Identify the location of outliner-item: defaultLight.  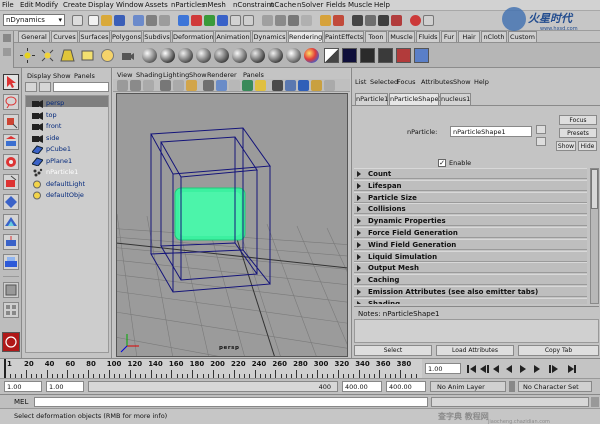
(65, 184).